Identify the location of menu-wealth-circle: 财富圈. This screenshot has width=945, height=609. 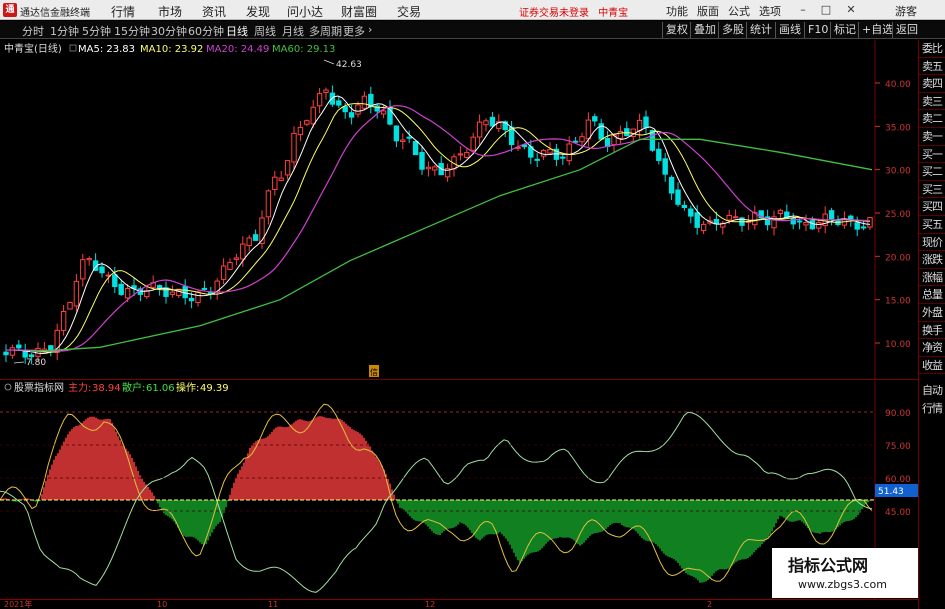
(359, 11).